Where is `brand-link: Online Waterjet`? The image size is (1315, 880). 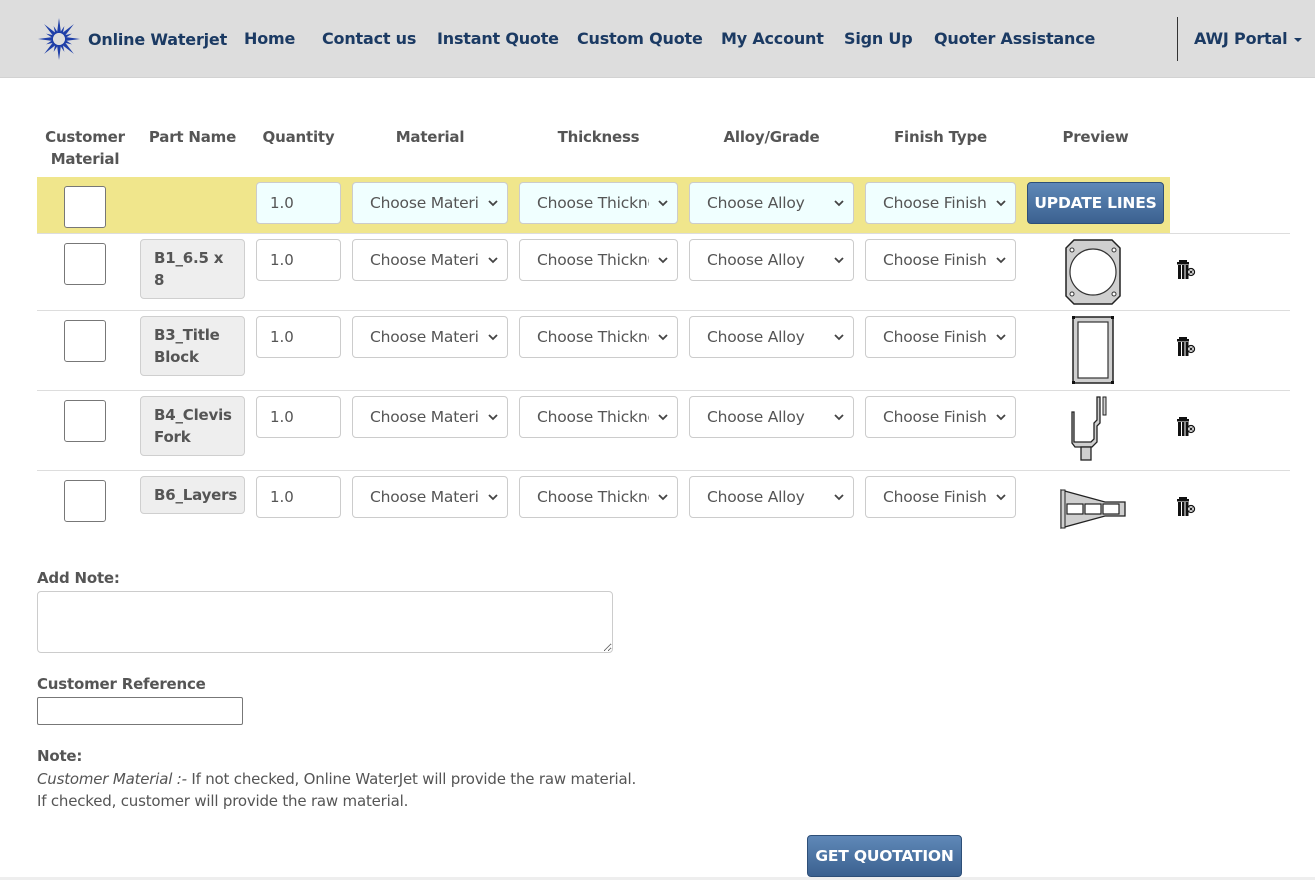 brand-link: Online Waterjet is located at coordinates (132, 39).